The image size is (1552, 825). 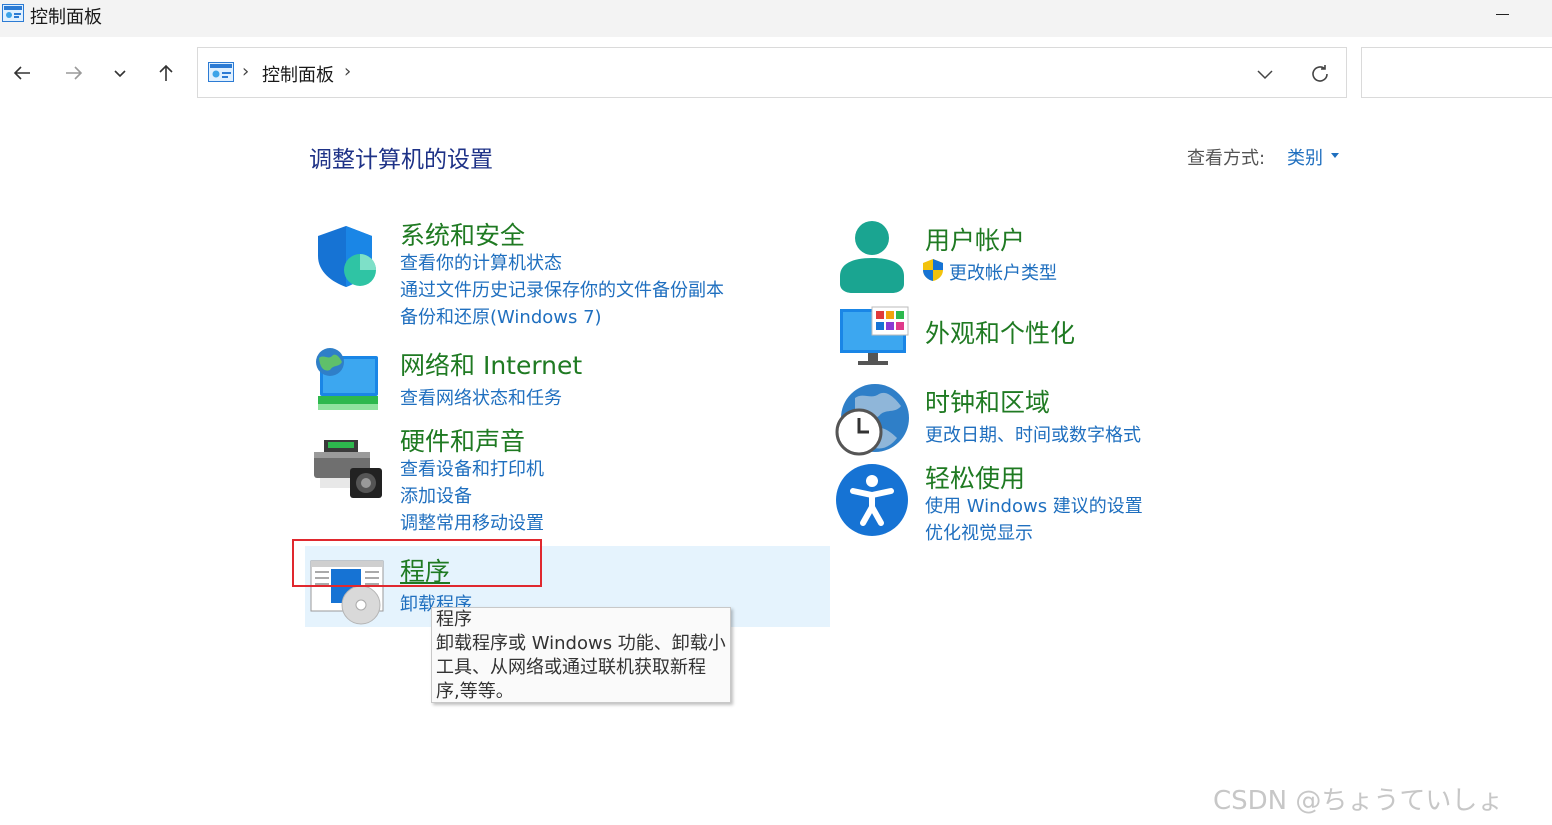 I want to click on arrow-up-icon, so click(x=166, y=72).